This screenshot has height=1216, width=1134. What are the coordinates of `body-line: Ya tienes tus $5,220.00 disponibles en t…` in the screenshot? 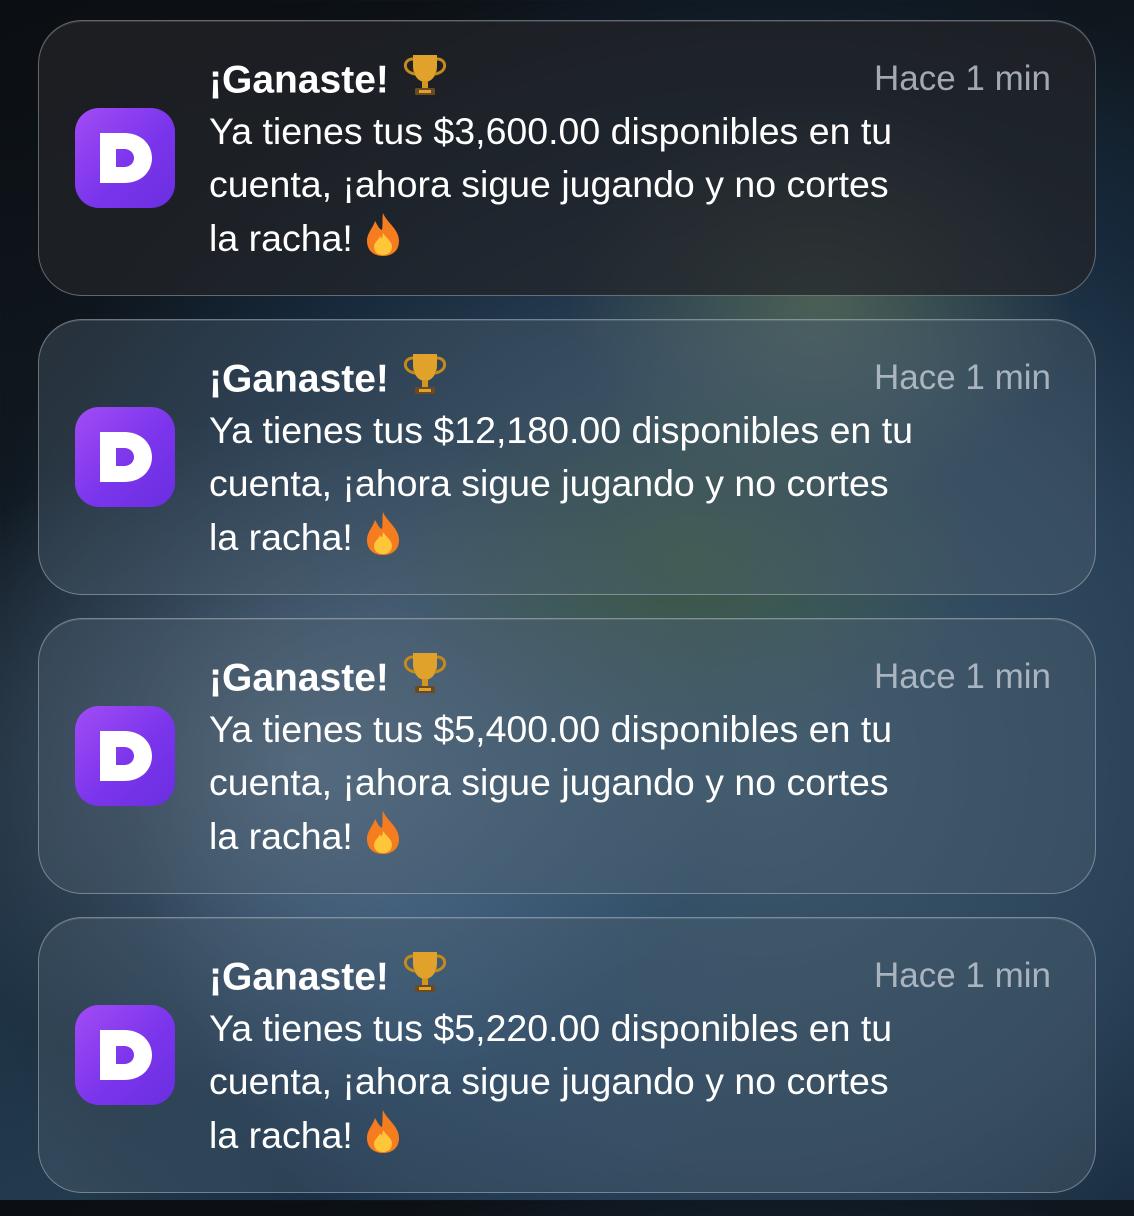 It's located at (551, 1028).